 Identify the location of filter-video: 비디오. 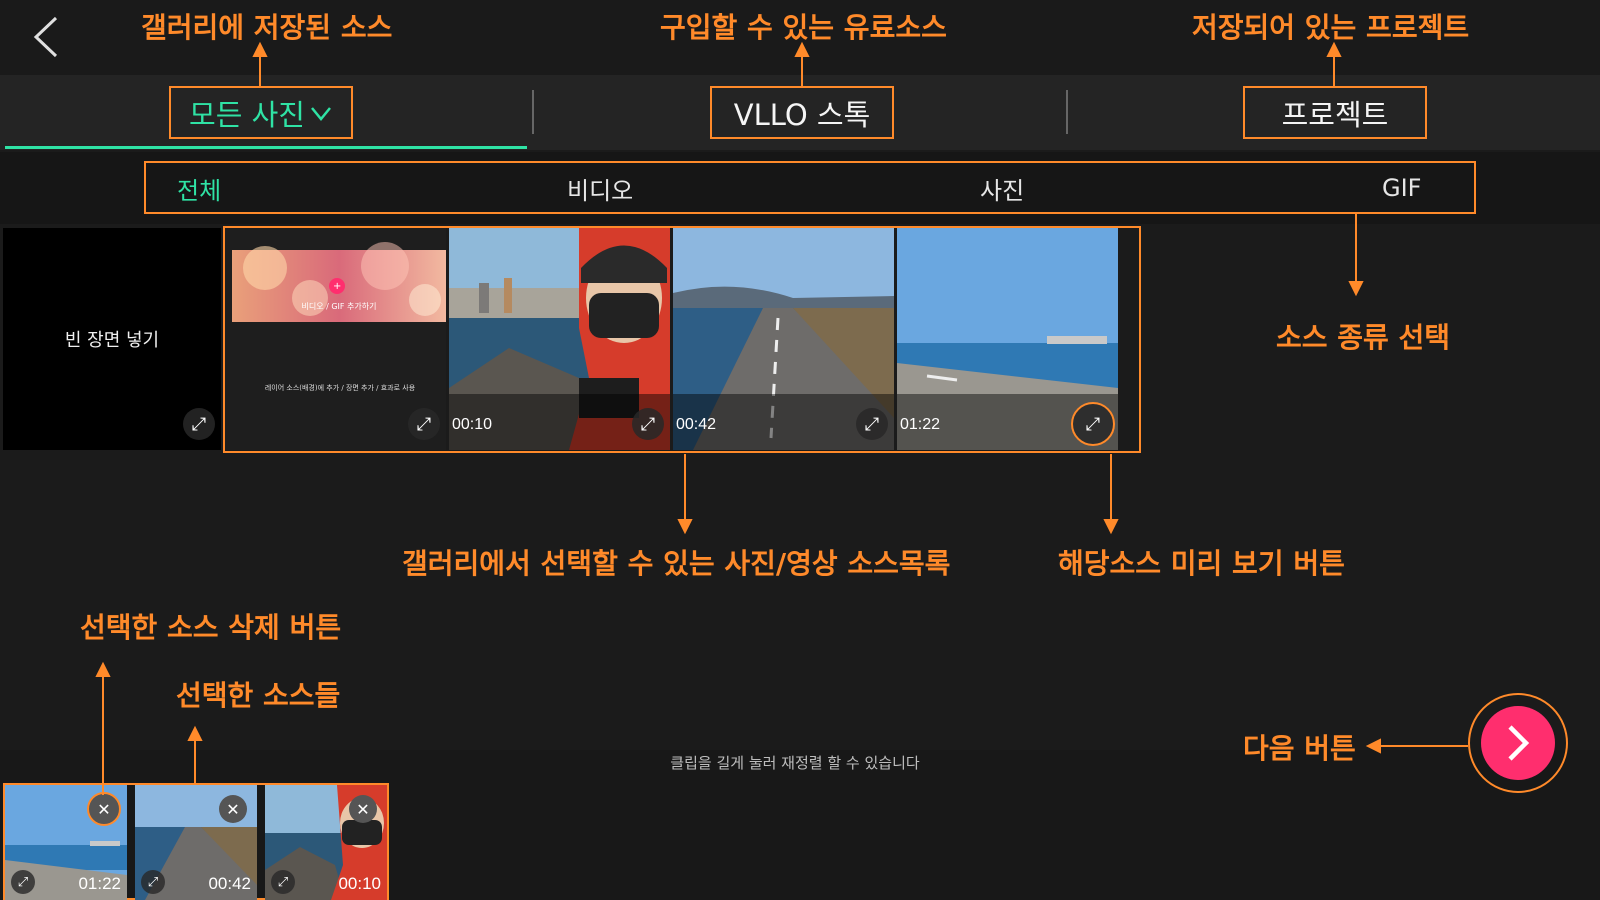
(600, 188).